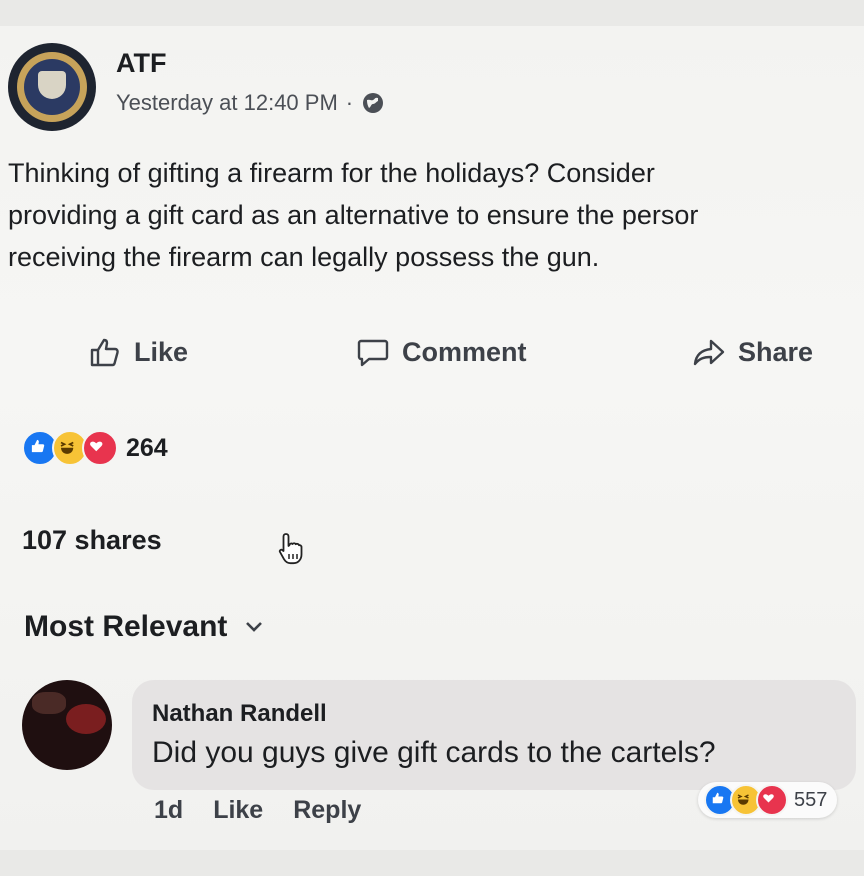 This screenshot has width=864, height=876. Describe the element at coordinates (168, 810) in the screenshot. I see `comment-age: 1d` at that location.